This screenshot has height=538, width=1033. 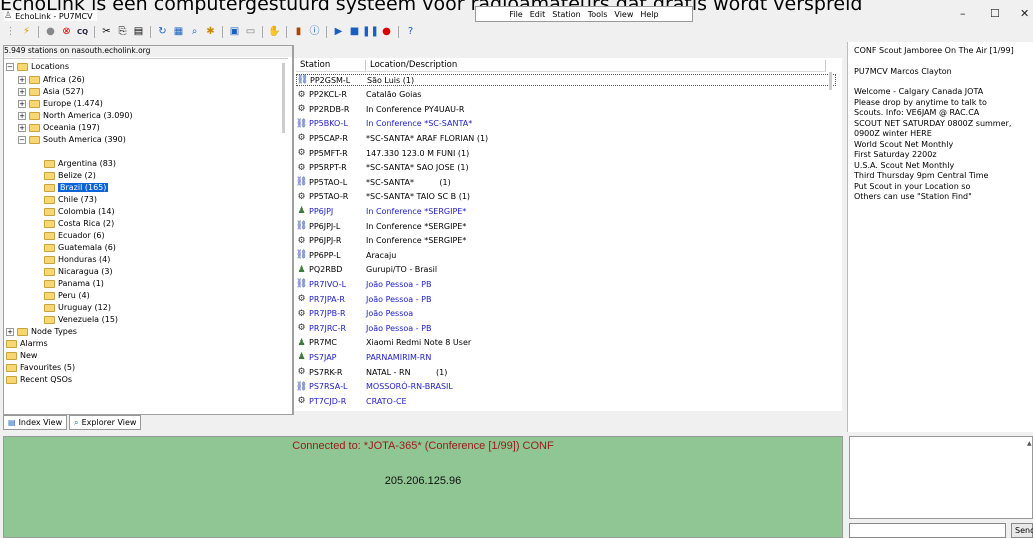 What do you see at coordinates (598, 14) in the screenshot?
I see `menu-item-3: Tools` at bounding box center [598, 14].